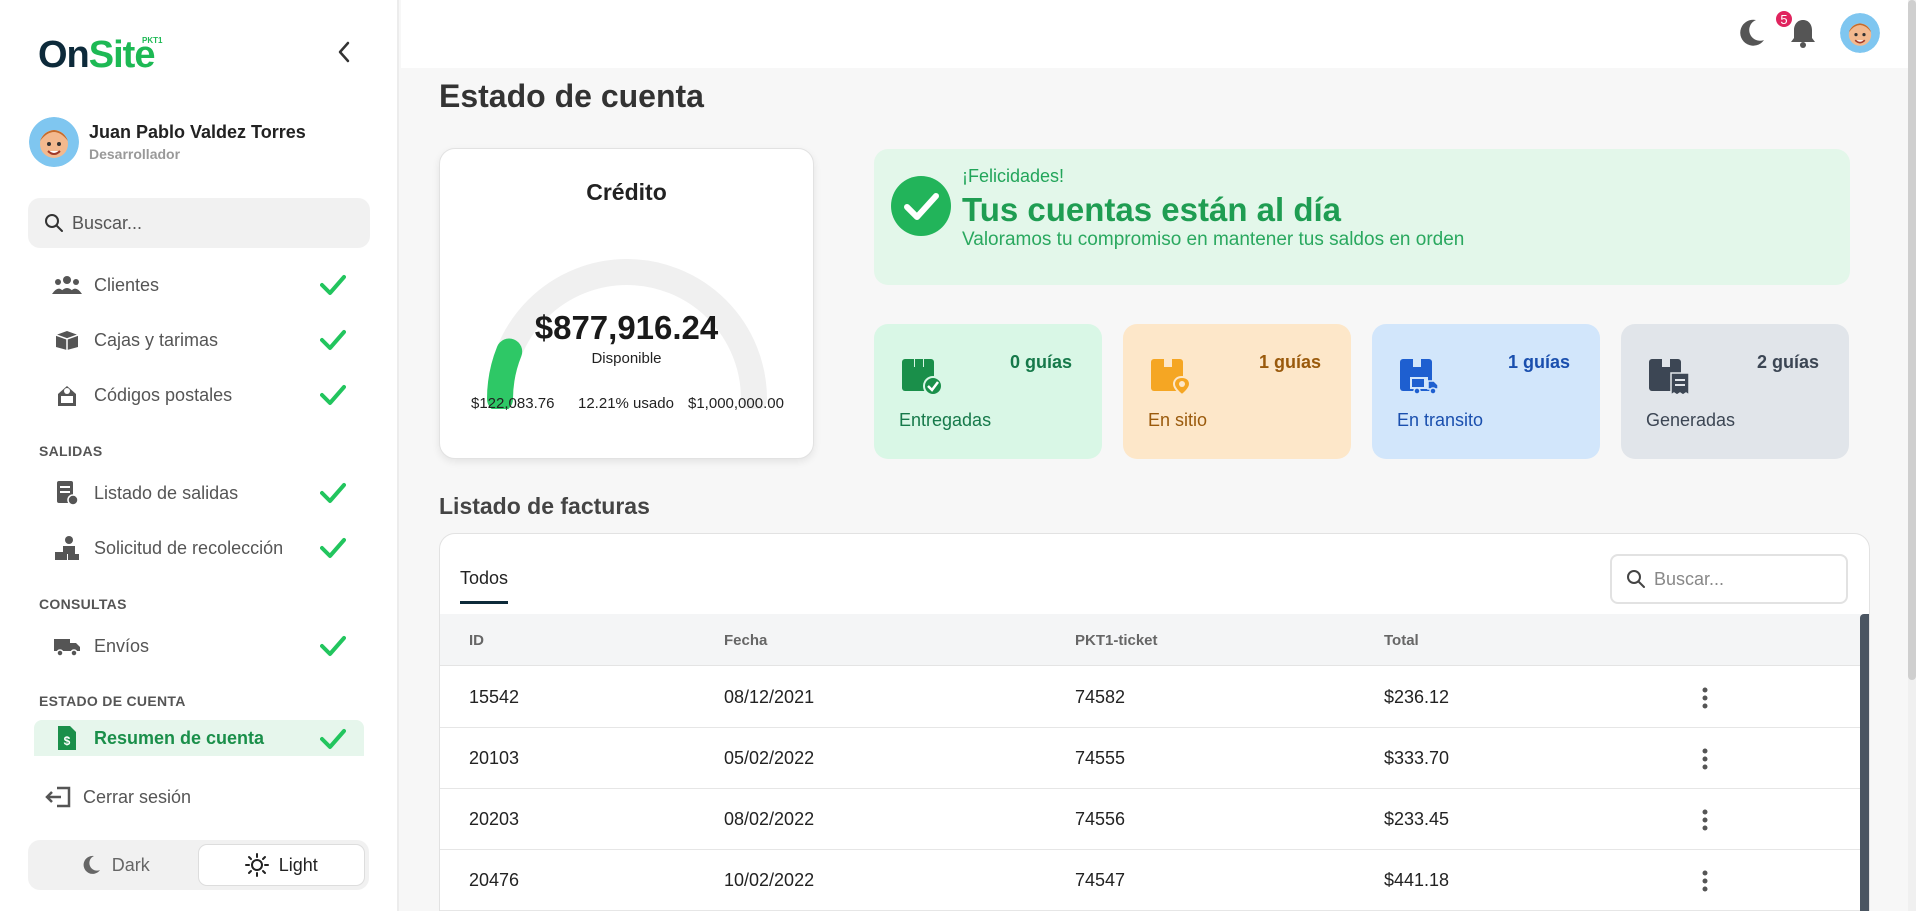 The width and height of the screenshot is (1916, 911). What do you see at coordinates (484, 586) in the screenshot?
I see `tab-todos: Todos` at bounding box center [484, 586].